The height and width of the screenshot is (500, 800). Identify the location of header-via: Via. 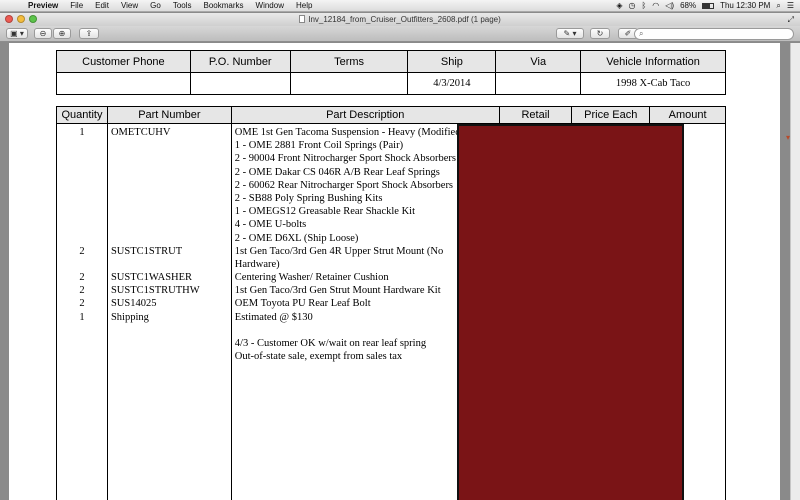
(538, 61).